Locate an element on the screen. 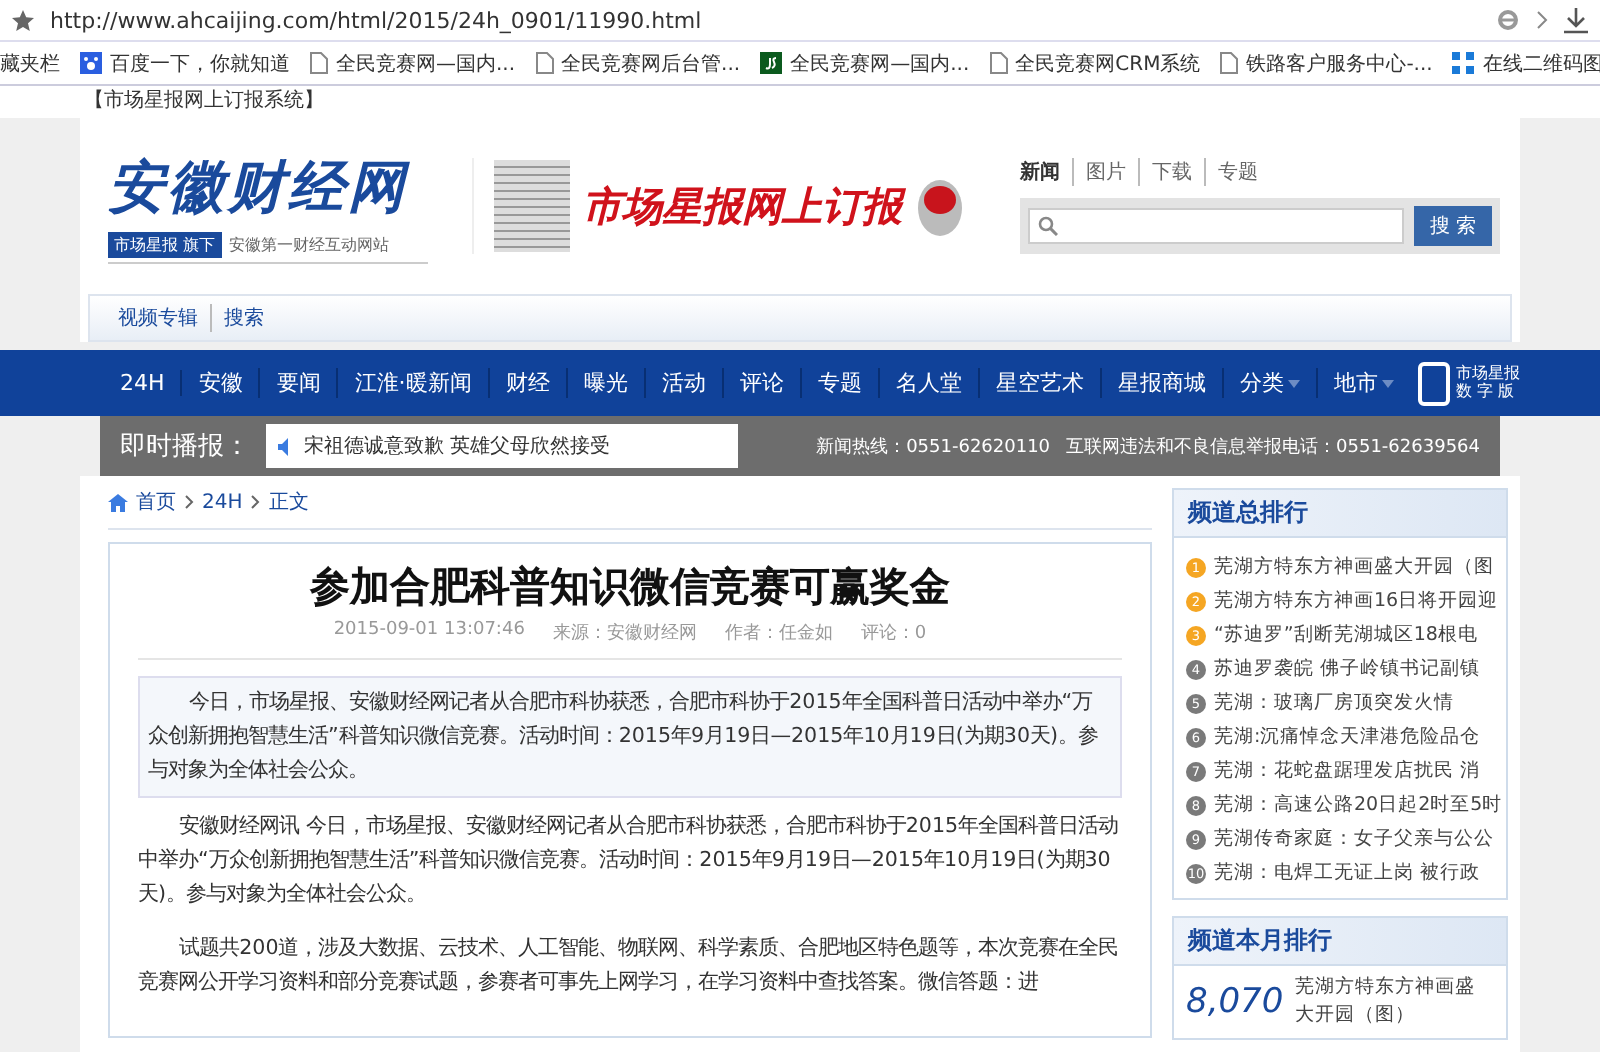 This screenshot has width=1600, height=1052. hotline-text: 新闻热线：0551-62620110 is located at coordinates (933, 447).